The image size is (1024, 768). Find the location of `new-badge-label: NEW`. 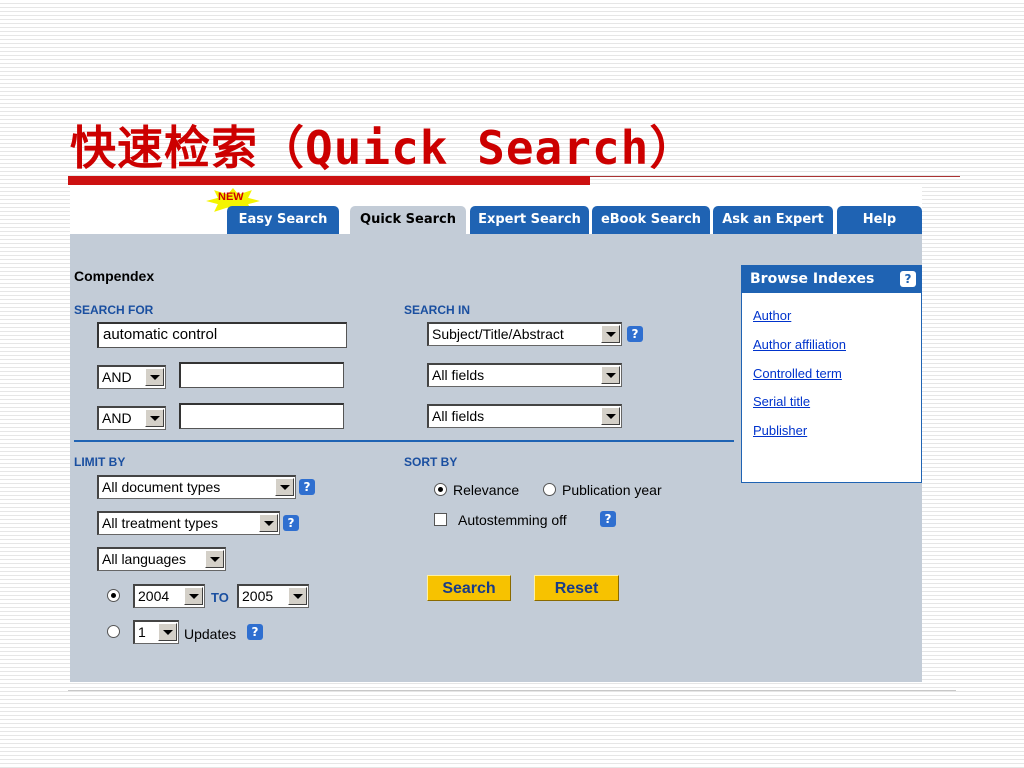

new-badge-label: NEW is located at coordinates (231, 197).